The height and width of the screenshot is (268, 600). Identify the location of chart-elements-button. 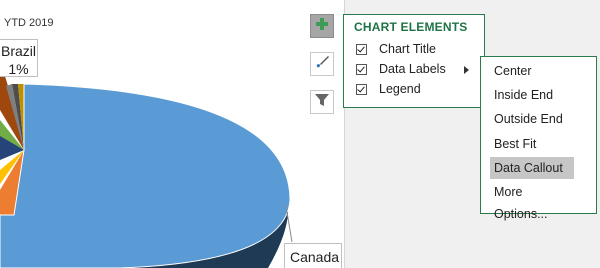
(322, 26).